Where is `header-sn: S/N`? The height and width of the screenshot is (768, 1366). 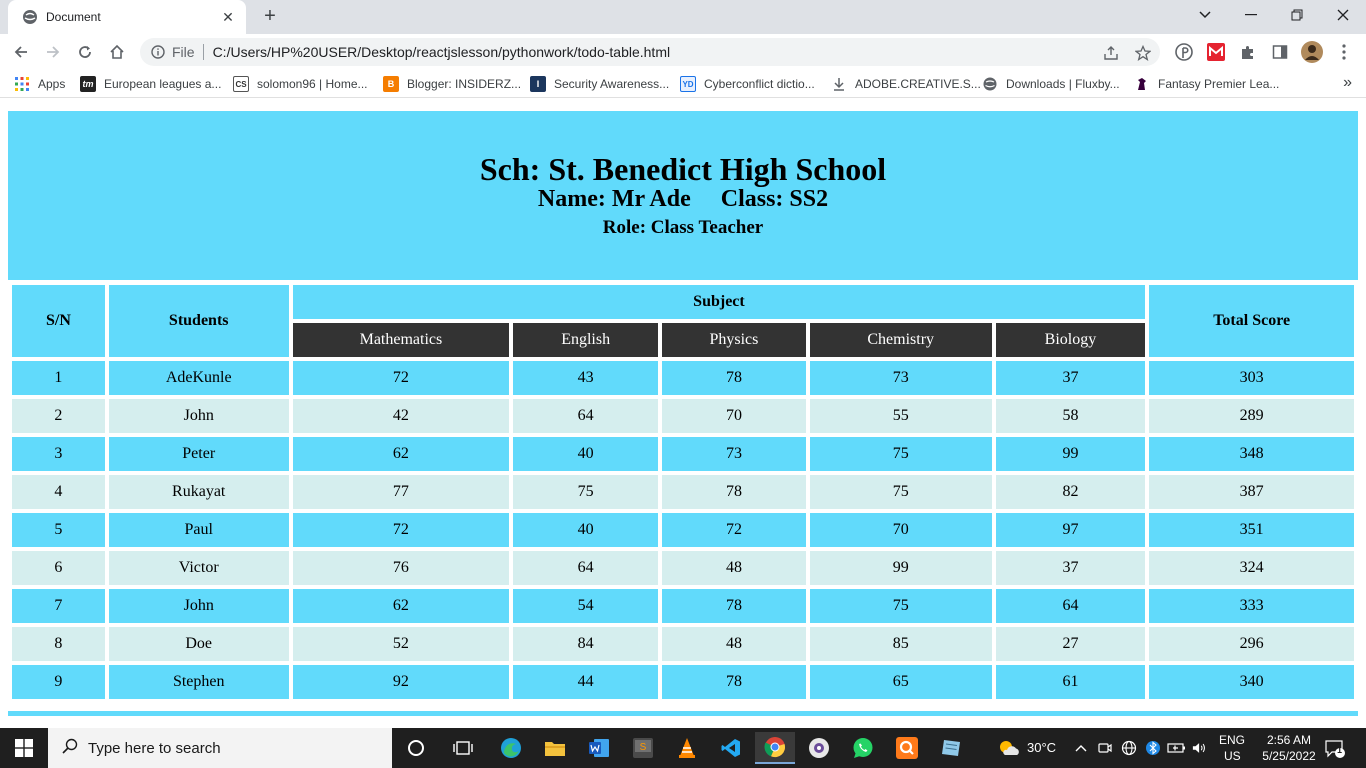
header-sn: S/N is located at coordinates (58, 321).